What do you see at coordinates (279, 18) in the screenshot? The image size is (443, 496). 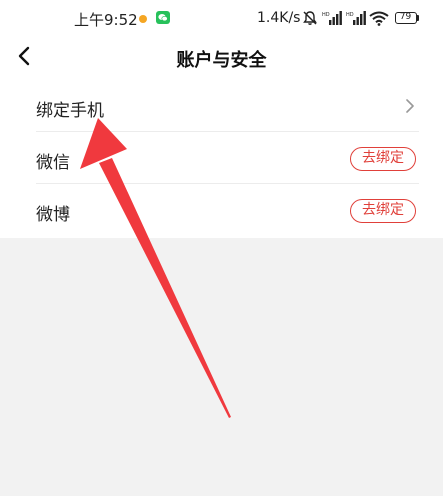 I see `network-speed: 1.4K/s` at bounding box center [279, 18].